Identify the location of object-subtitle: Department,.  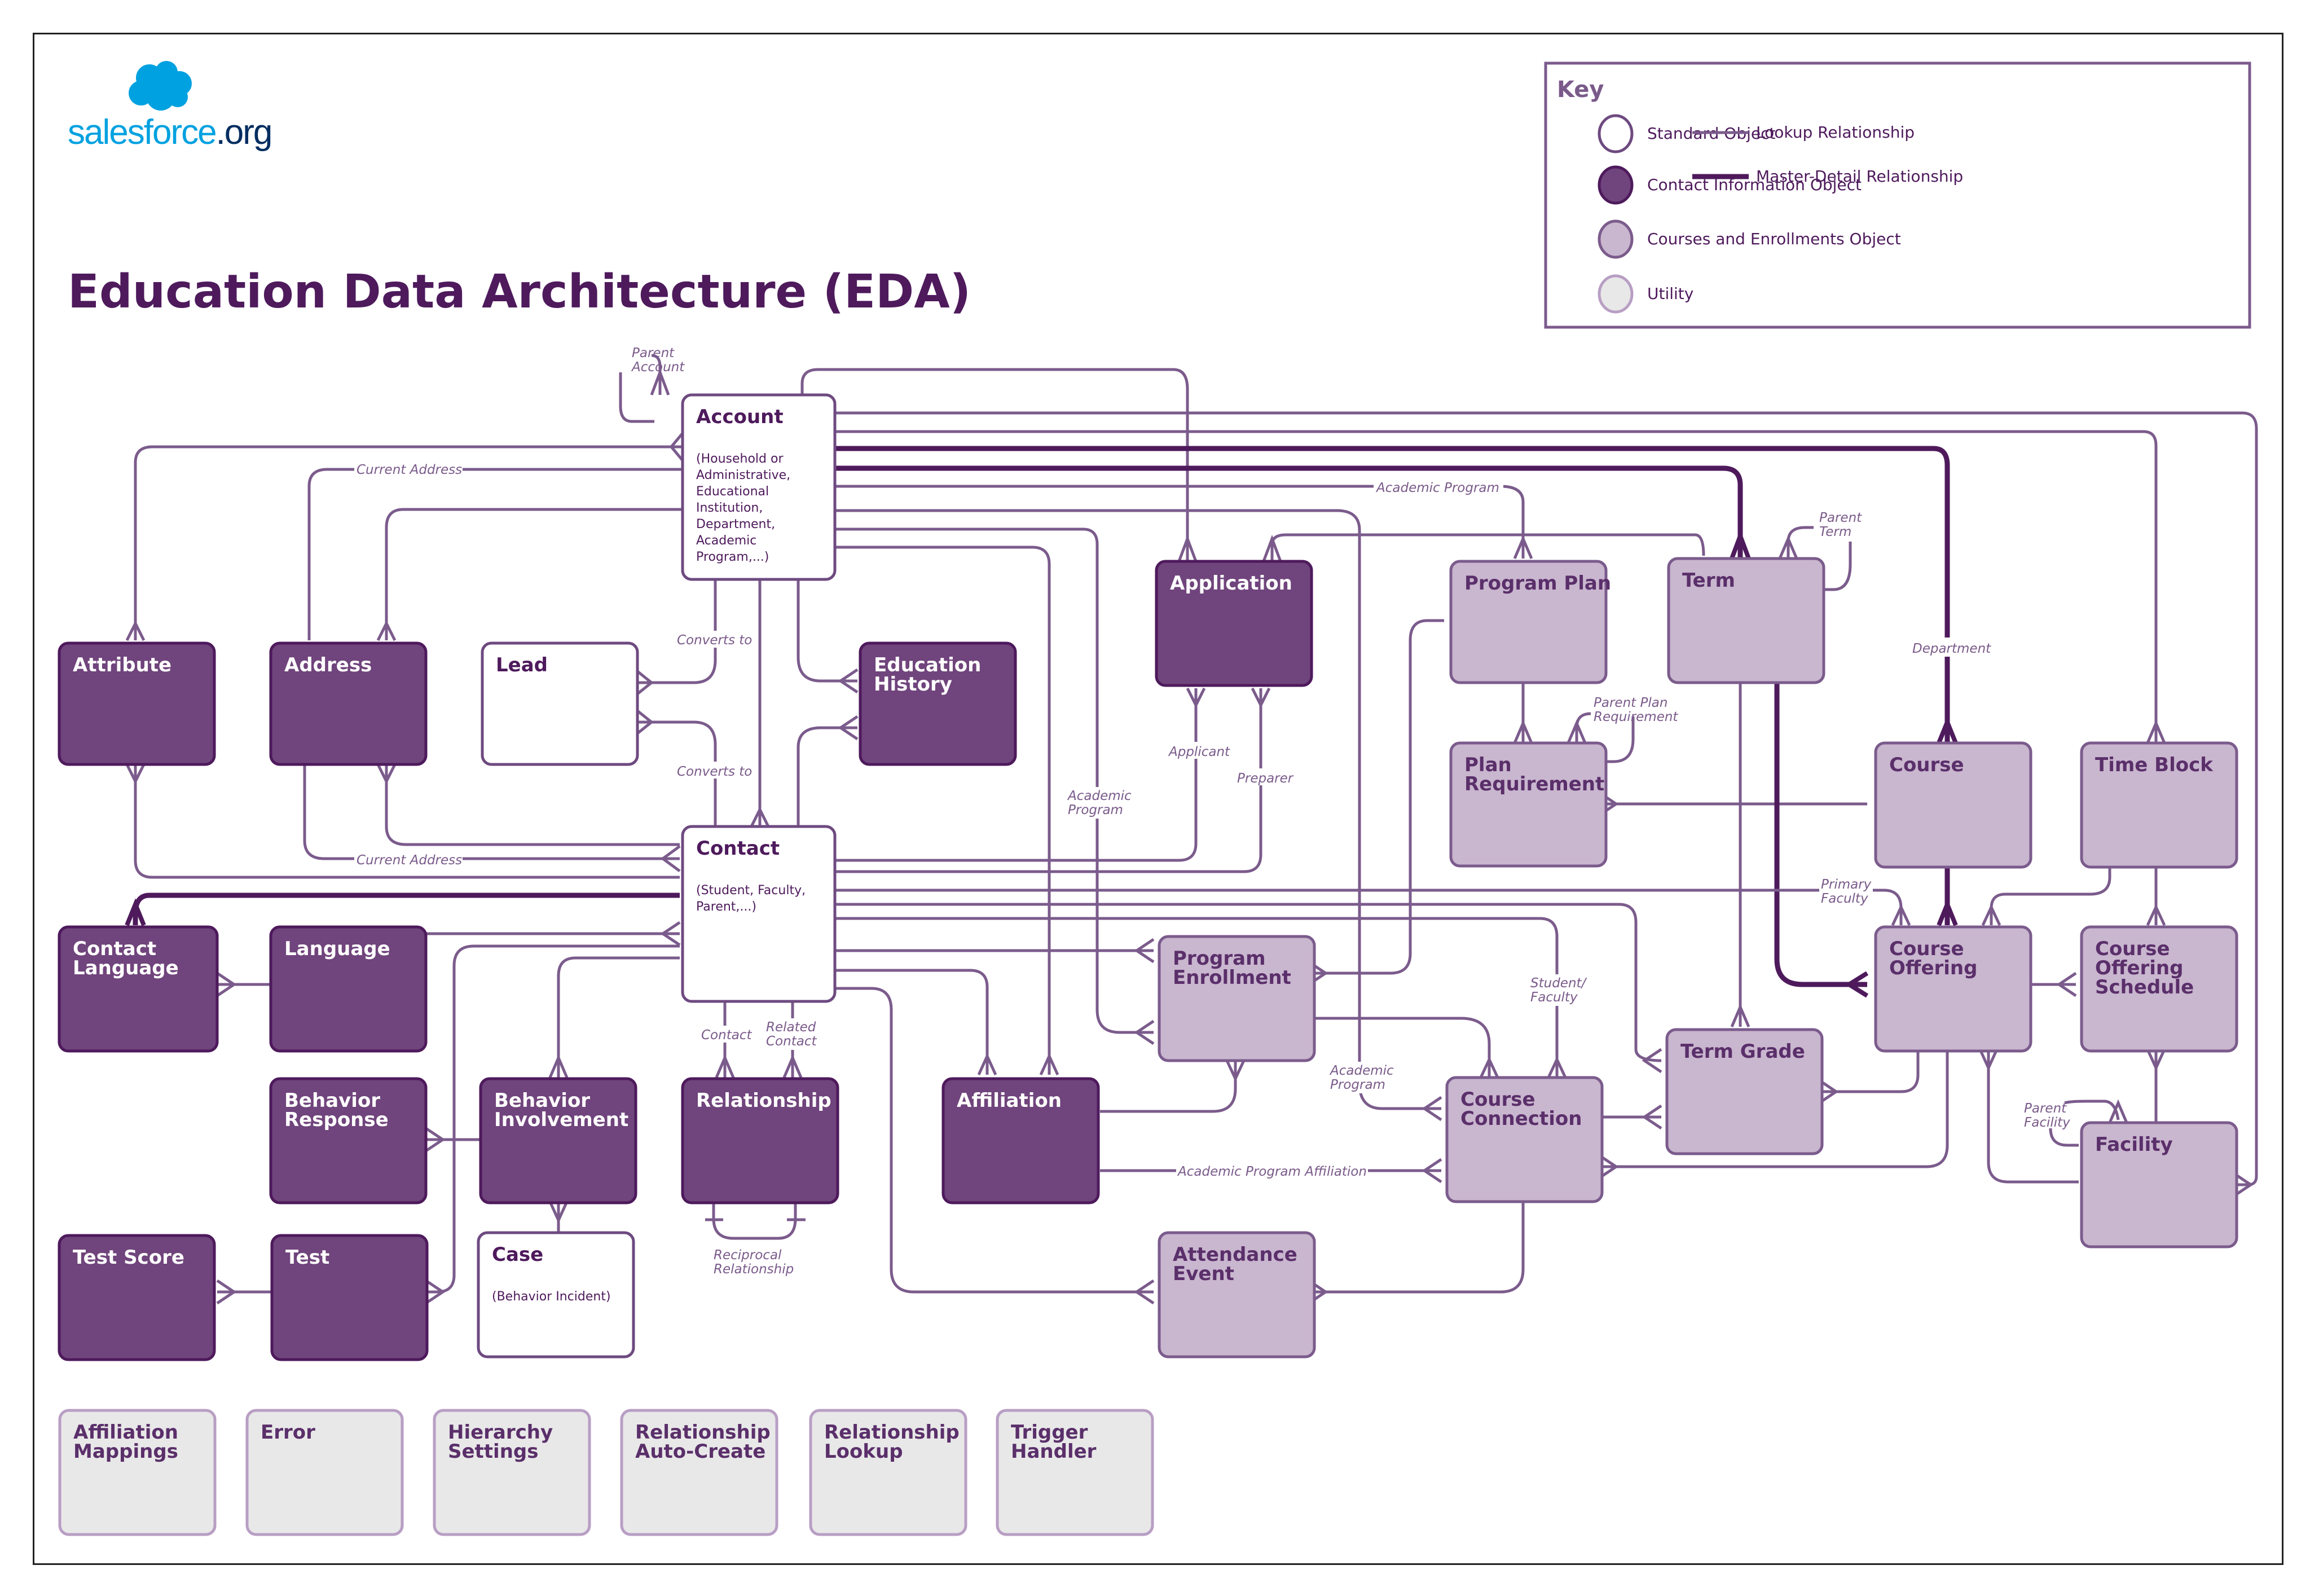
(735, 524).